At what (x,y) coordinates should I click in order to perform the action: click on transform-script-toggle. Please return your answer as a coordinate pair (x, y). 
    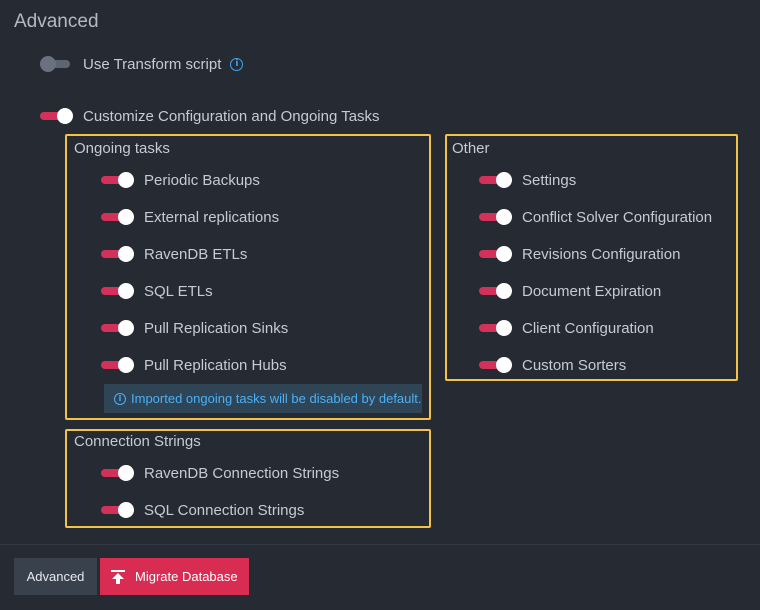
    Looking at the image, I should click on (56, 64).